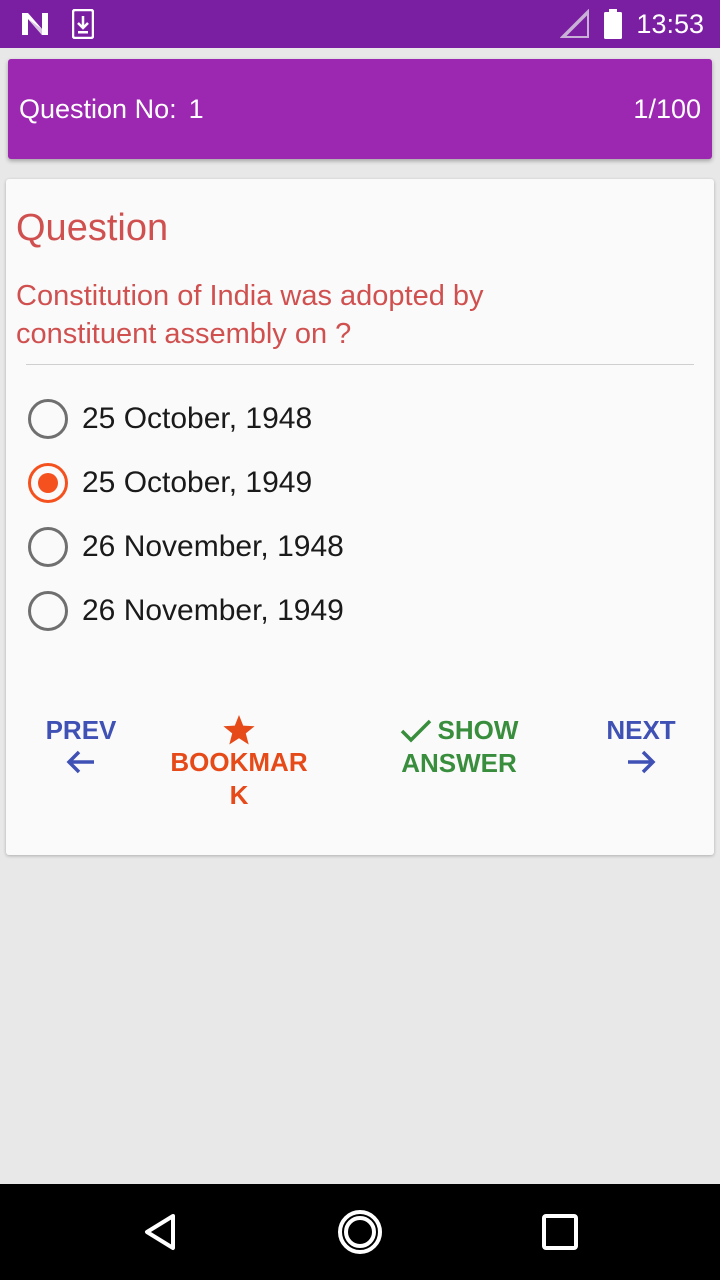  I want to click on bookmark-label-line1: BOOKMAR, so click(239, 762).